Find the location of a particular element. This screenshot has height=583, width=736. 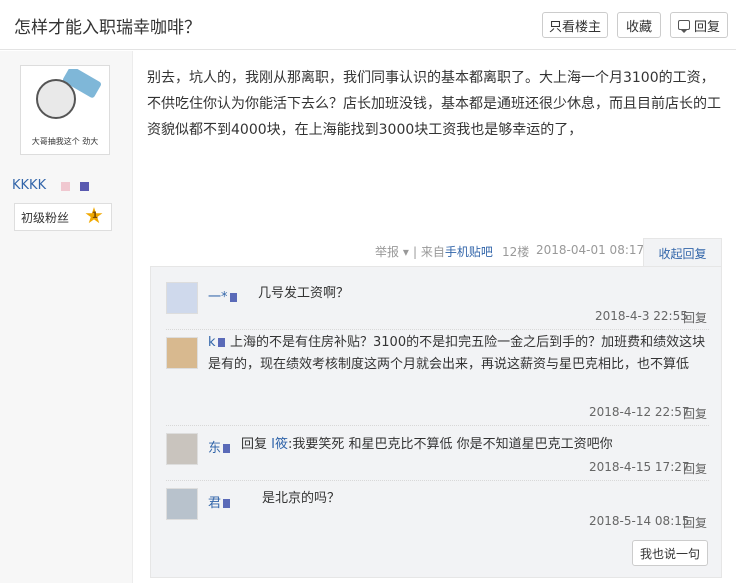

level-number: 1 is located at coordinates (94, 216).